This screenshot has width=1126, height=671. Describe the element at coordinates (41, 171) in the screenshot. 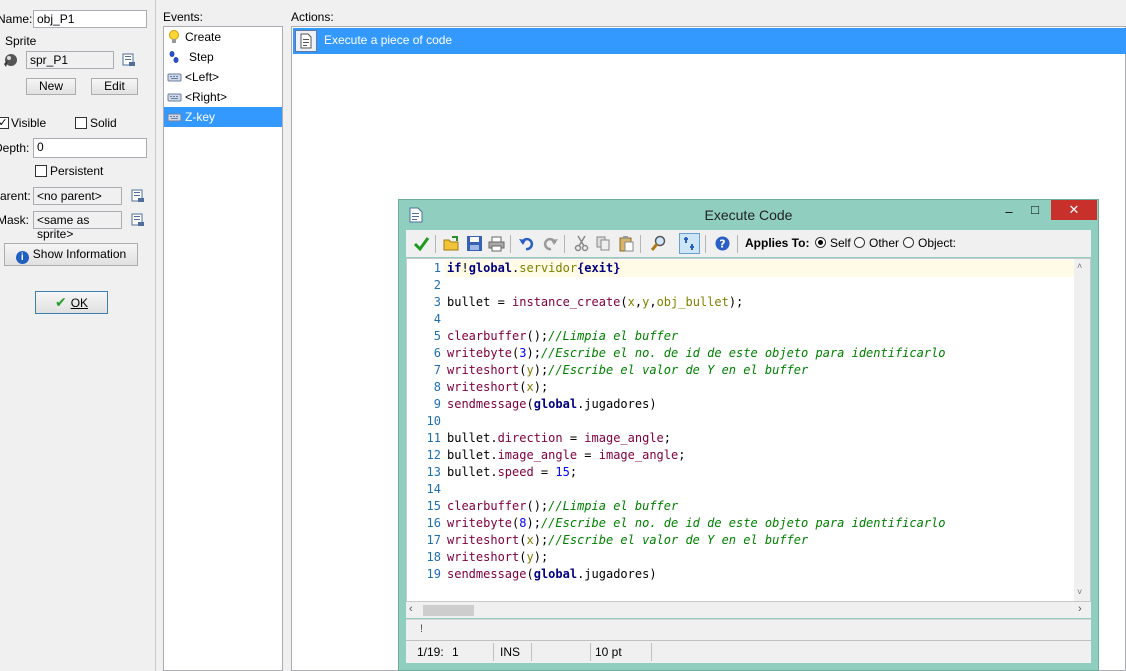

I see `persistent-checkbox` at that location.